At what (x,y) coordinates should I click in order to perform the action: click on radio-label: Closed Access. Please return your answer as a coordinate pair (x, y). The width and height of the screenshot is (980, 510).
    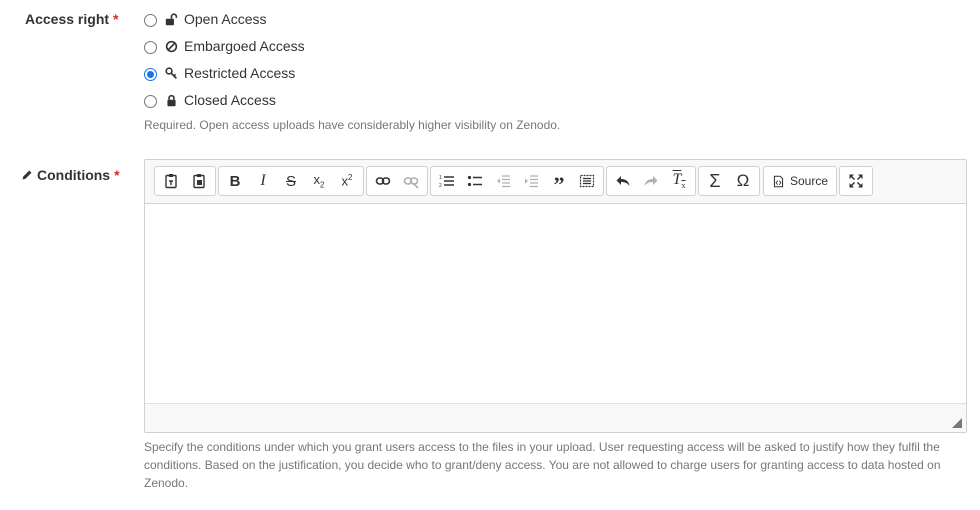
    Looking at the image, I should click on (230, 100).